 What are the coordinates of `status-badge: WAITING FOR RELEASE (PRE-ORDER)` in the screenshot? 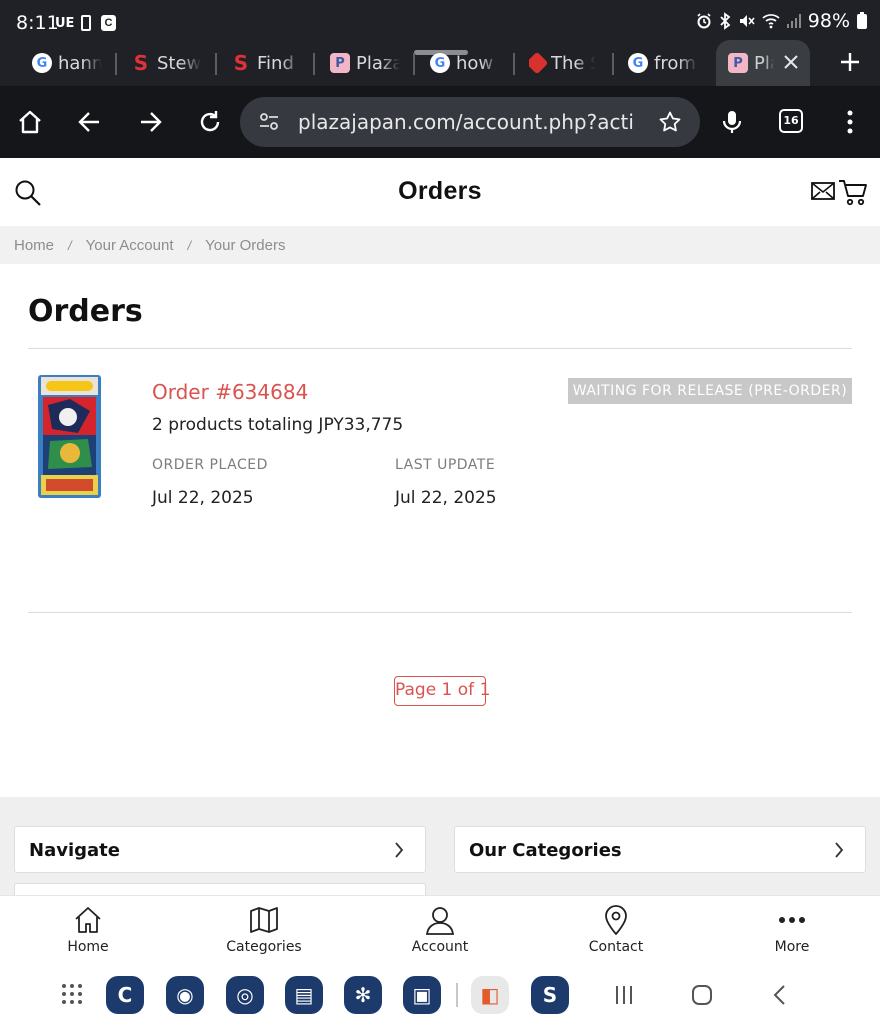 It's located at (710, 391).